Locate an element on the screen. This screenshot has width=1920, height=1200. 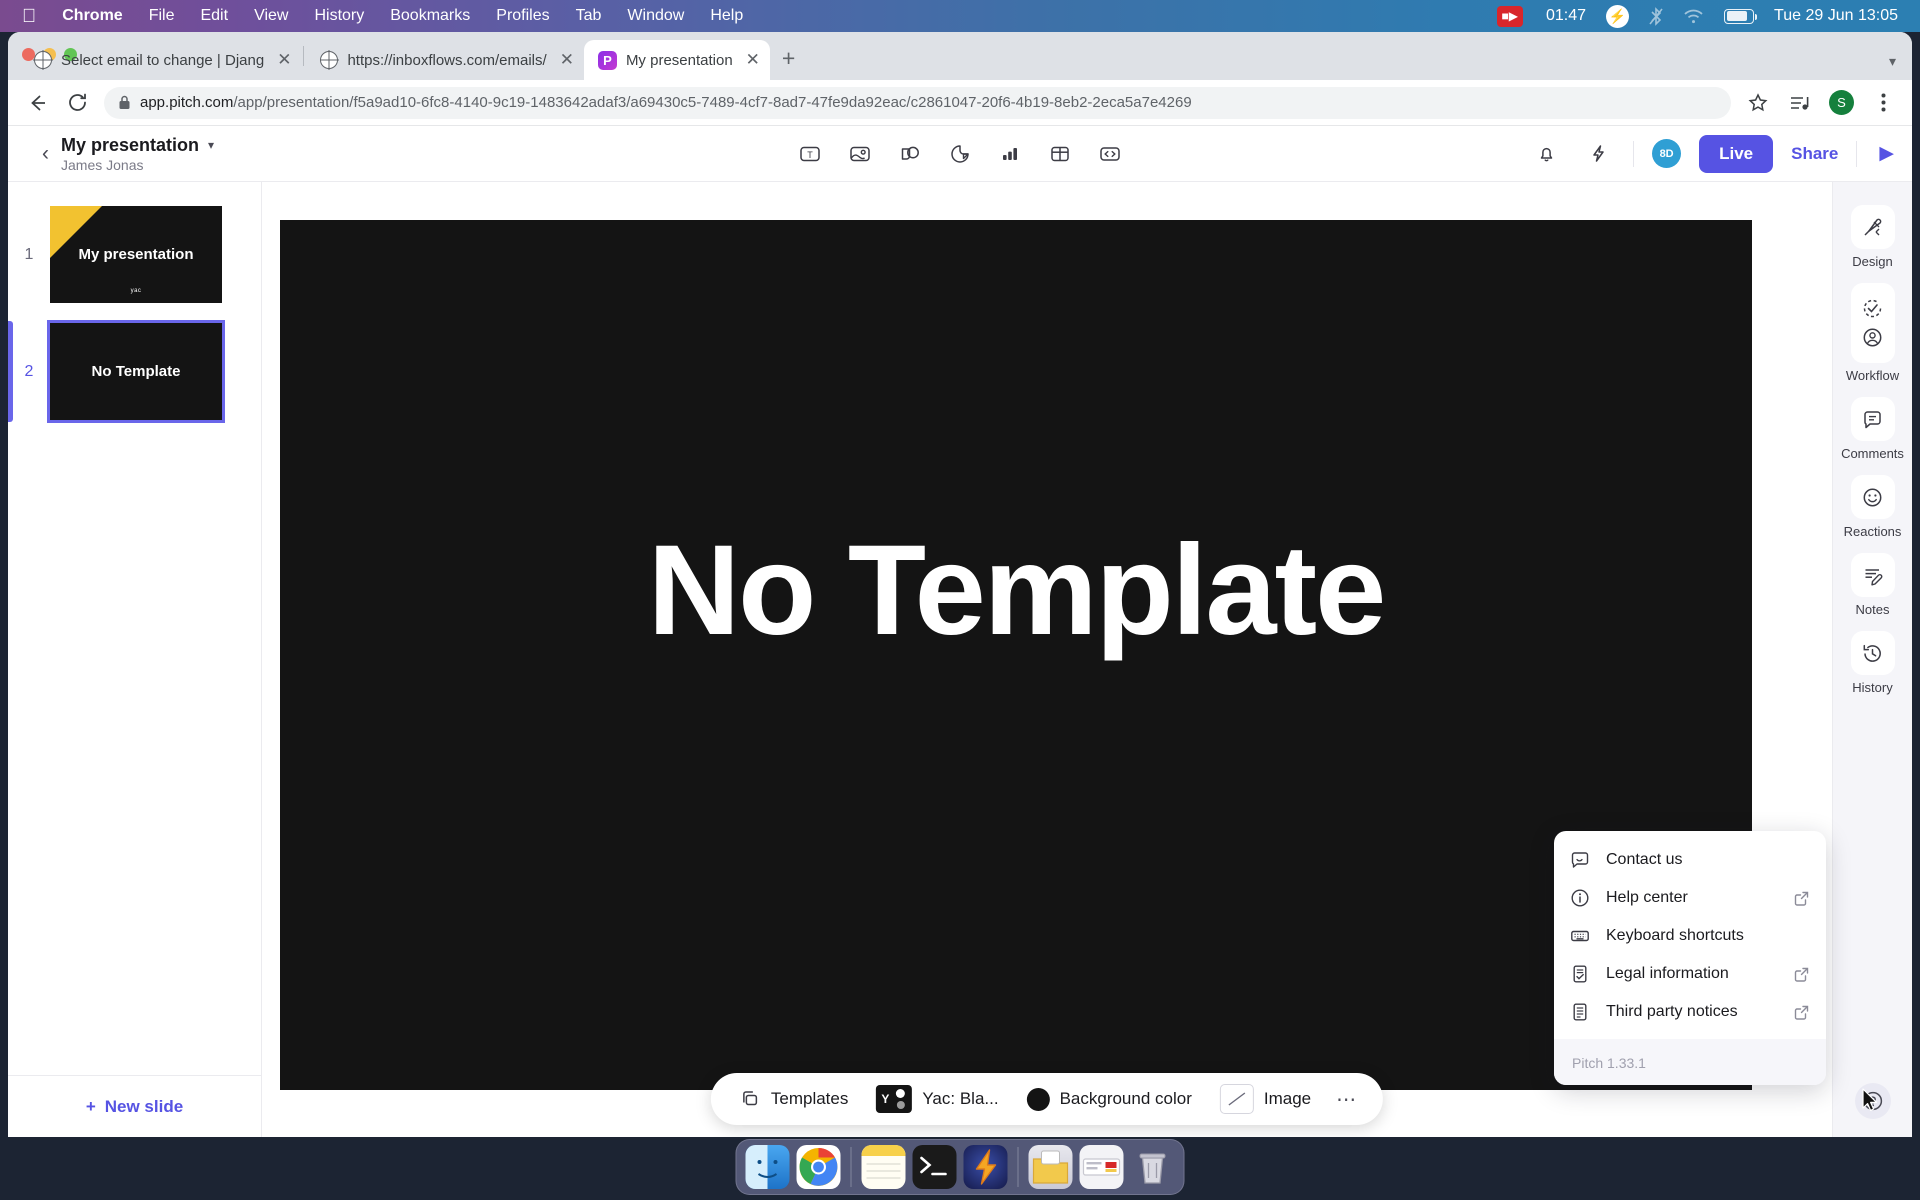
dock-app-terminal is located at coordinates (934, 1167).